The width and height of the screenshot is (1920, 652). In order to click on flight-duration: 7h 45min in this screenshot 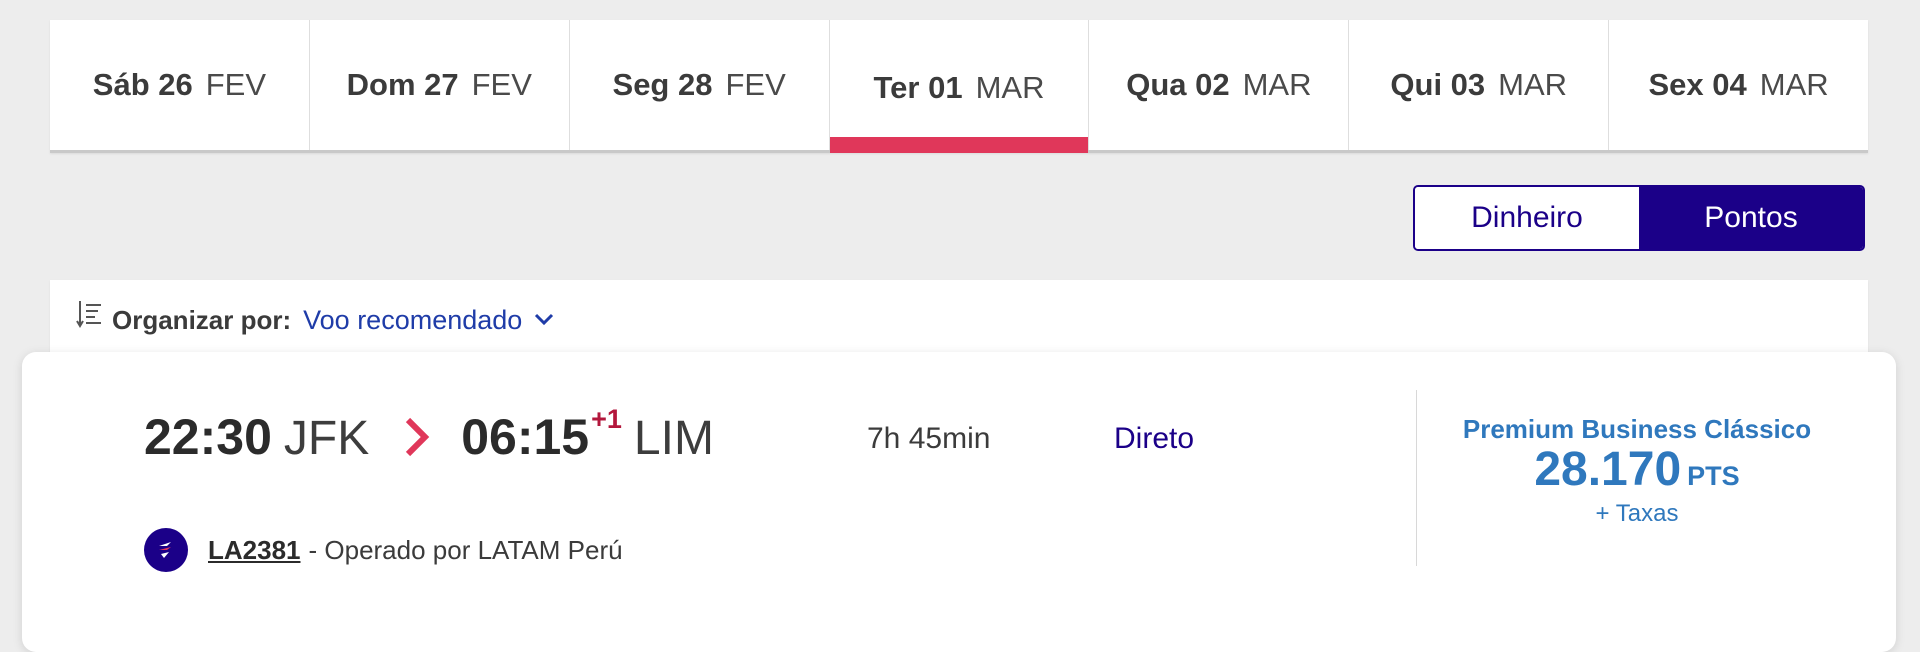, I will do `click(929, 438)`.